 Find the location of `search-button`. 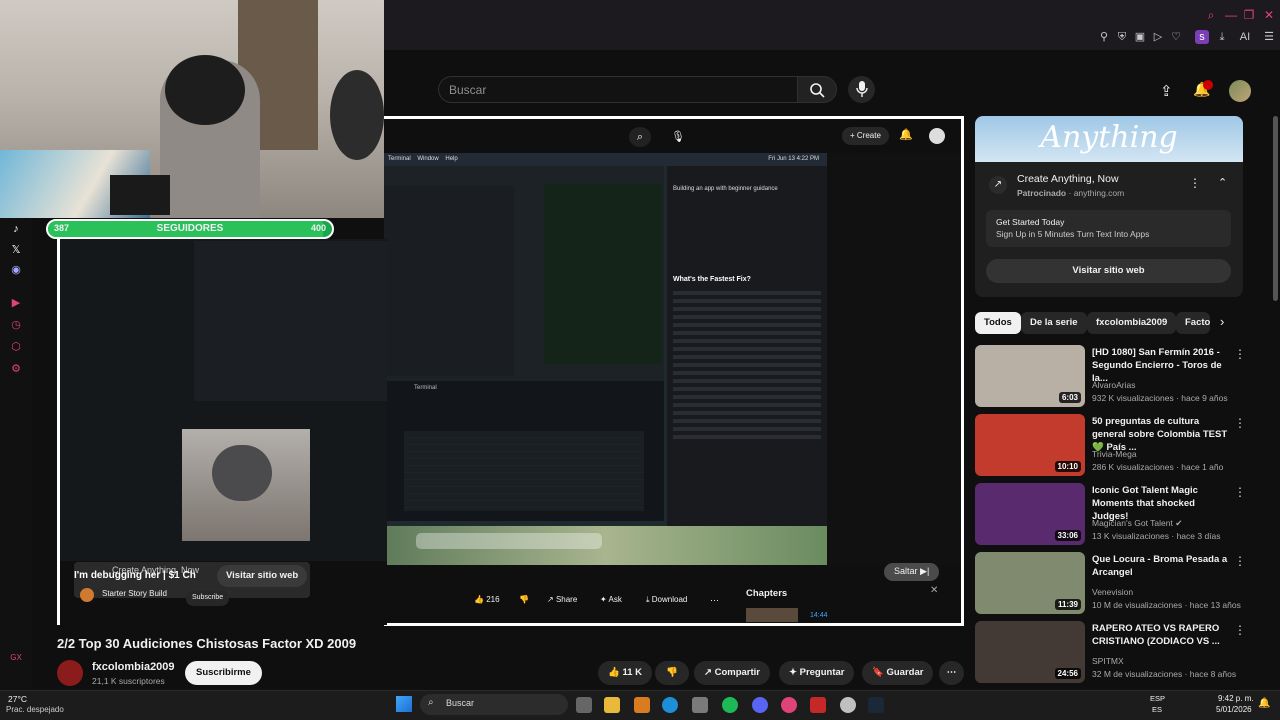

search-button is located at coordinates (817, 89).